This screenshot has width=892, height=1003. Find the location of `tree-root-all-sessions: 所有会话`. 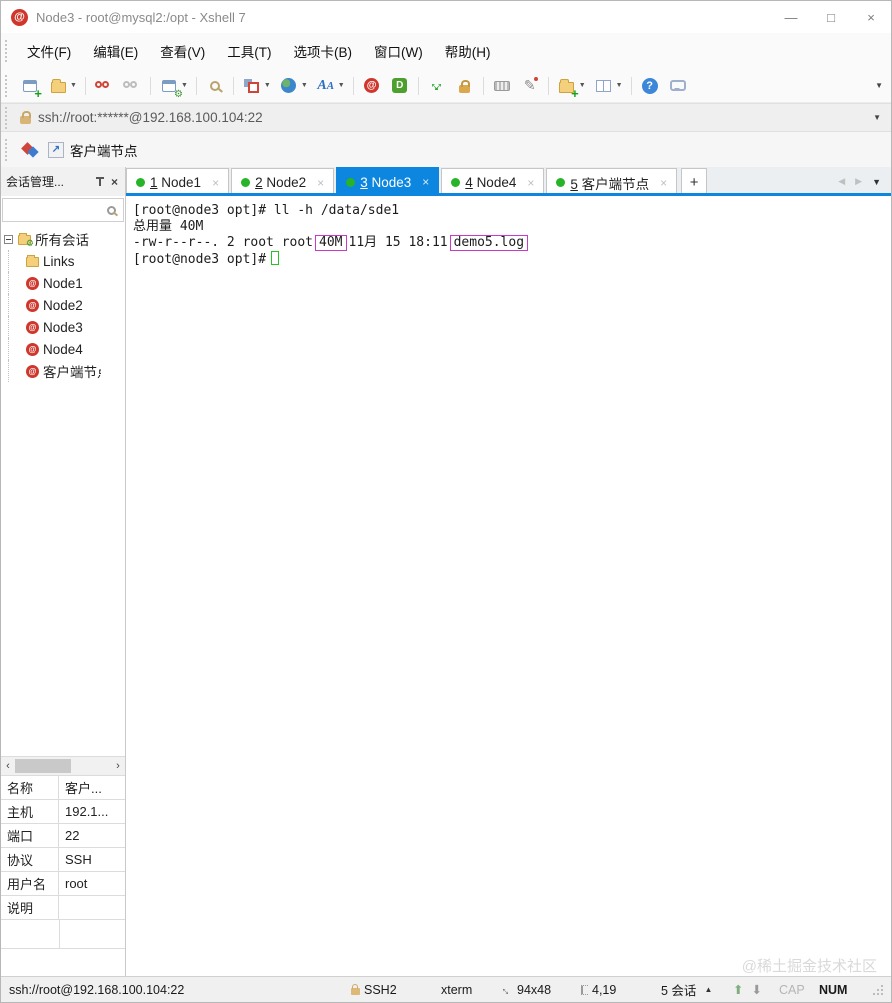

tree-root-all-sessions: 所有会话 is located at coordinates (63, 239).